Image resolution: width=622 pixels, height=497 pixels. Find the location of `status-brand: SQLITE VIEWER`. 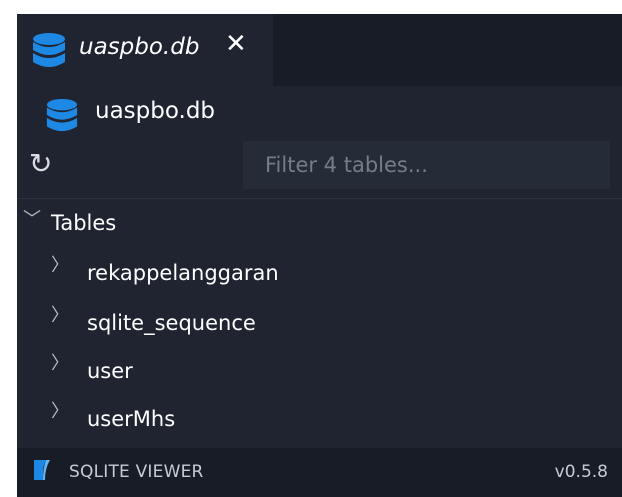

status-brand: SQLITE VIEWER is located at coordinates (117, 472).